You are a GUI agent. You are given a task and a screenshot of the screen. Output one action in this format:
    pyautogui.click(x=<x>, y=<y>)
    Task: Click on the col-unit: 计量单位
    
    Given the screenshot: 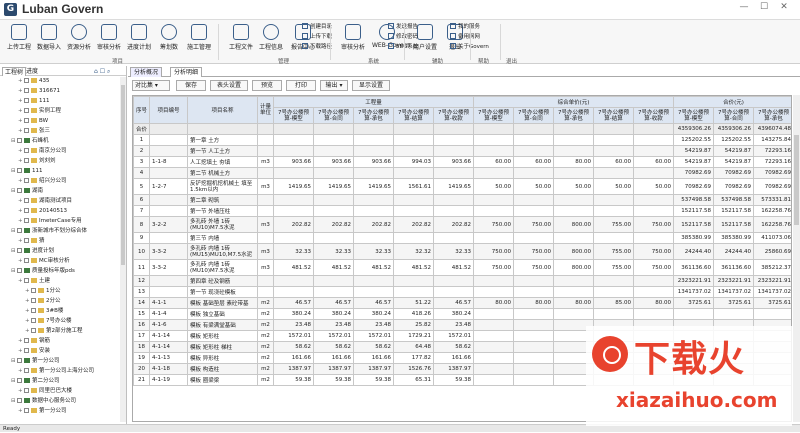 What is the action you would take?
    pyautogui.click(x=265, y=110)
    